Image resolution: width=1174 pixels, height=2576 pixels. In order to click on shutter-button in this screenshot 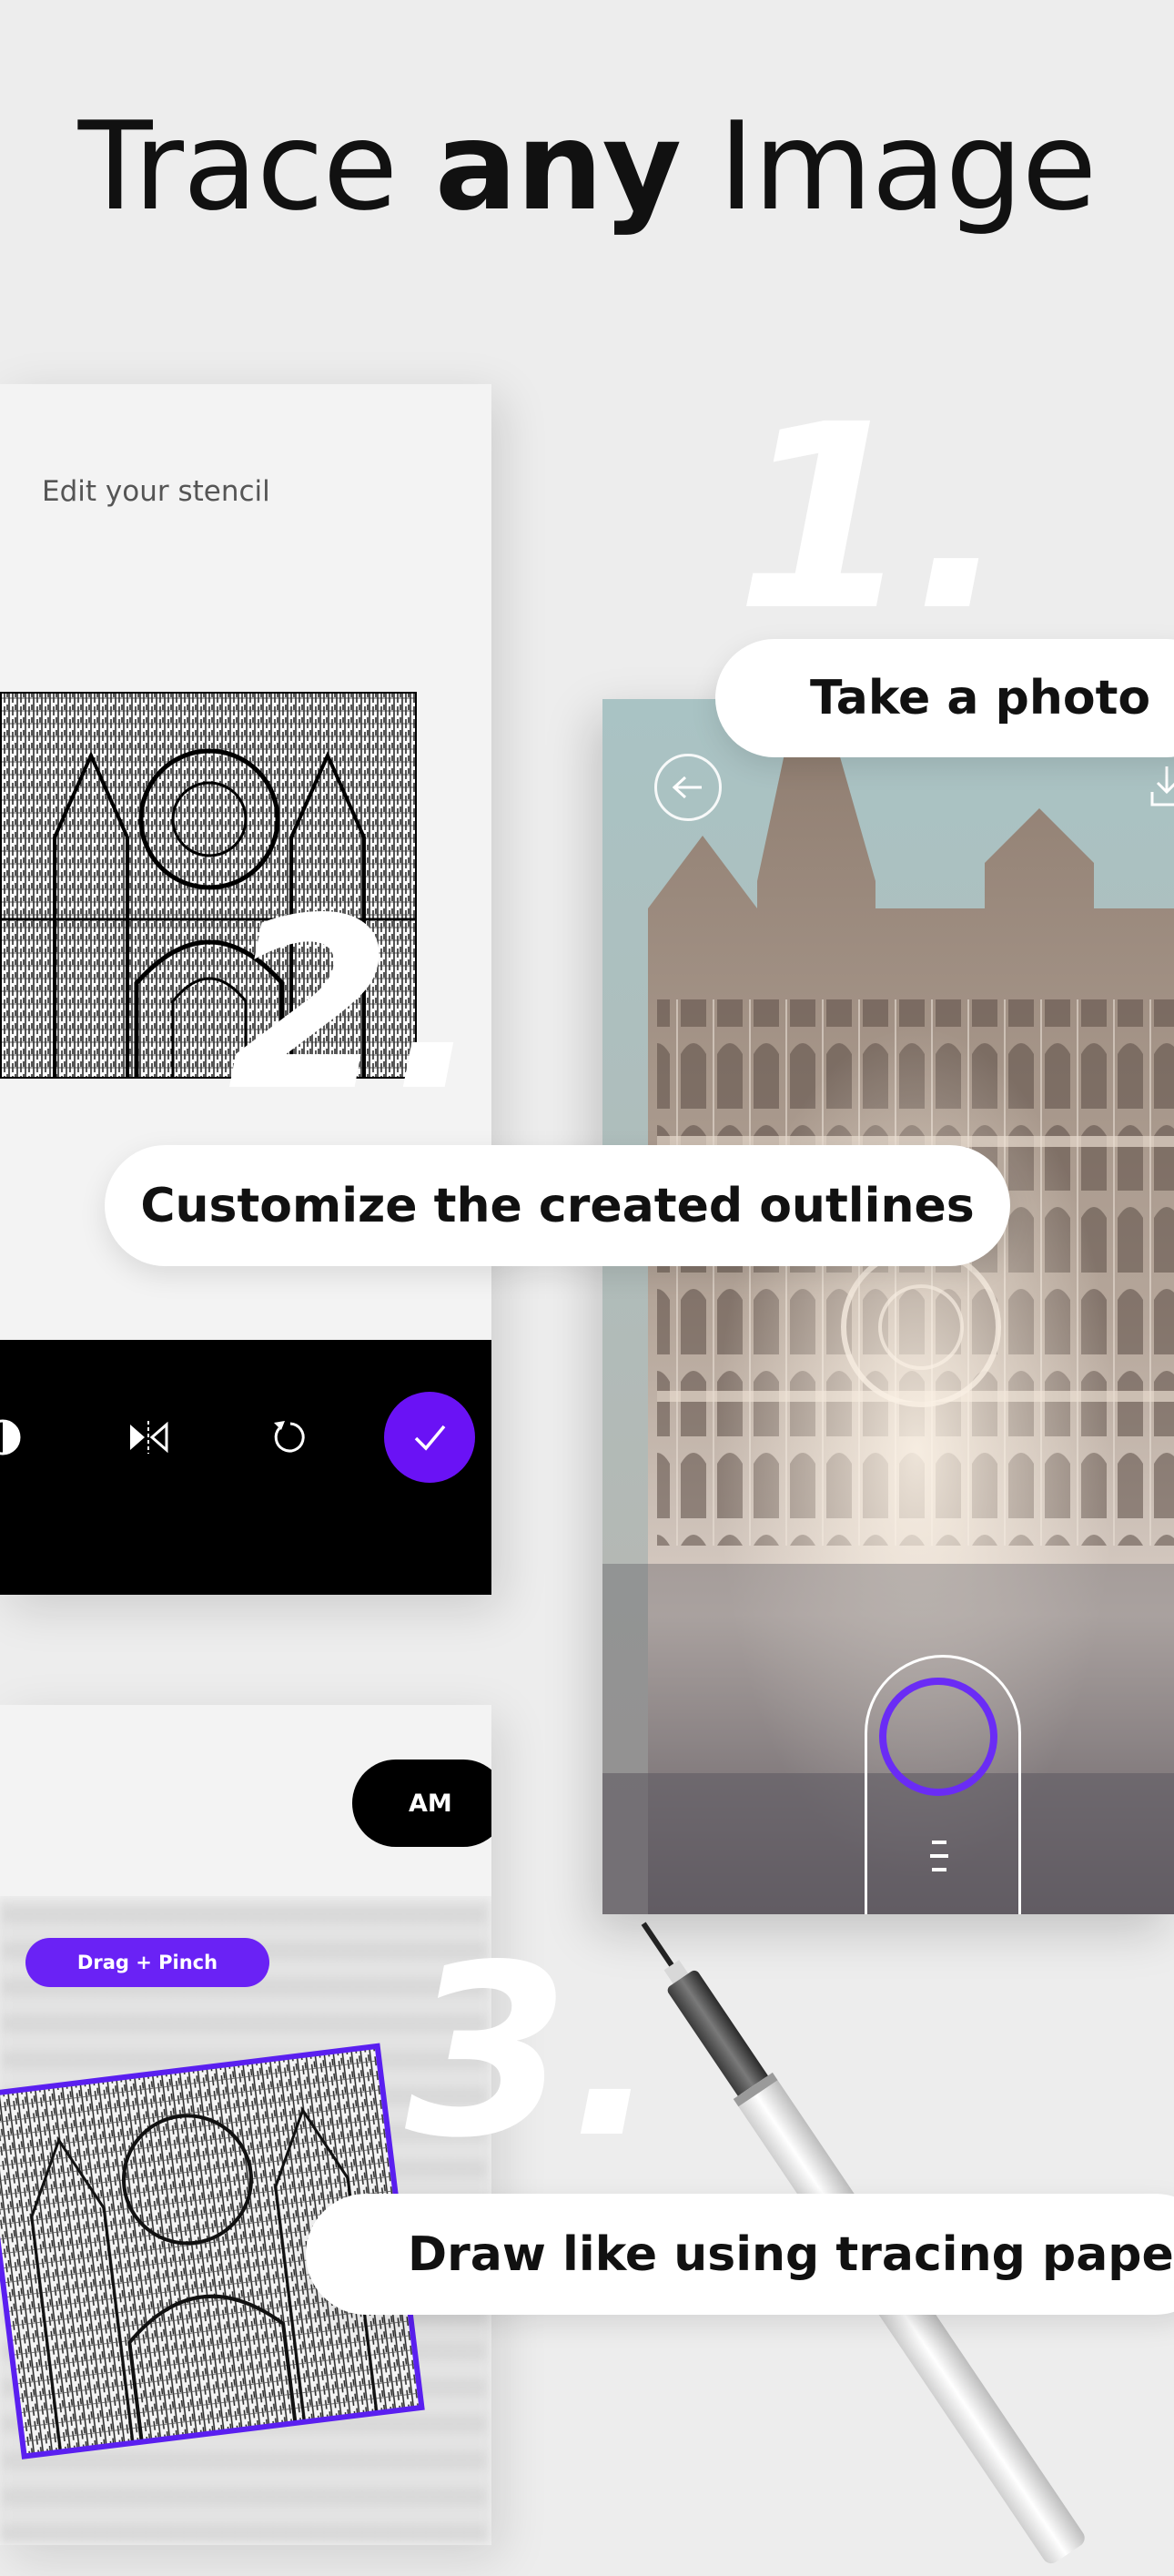, I will do `click(938, 1737)`.